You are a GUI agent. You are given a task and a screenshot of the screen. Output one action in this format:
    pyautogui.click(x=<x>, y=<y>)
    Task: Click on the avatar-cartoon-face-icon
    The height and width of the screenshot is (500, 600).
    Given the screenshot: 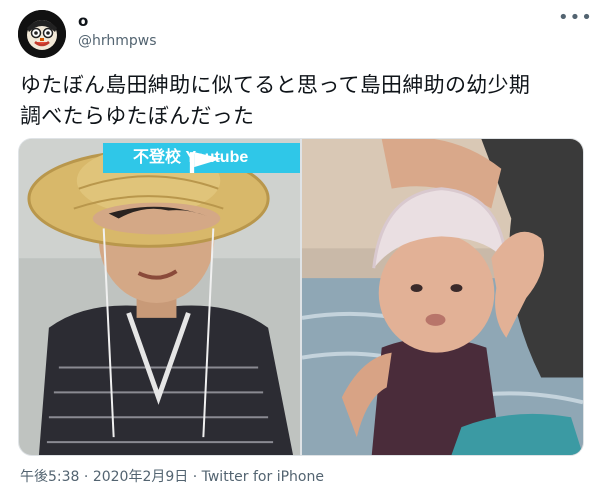 What is the action you would take?
    pyautogui.click(x=42, y=34)
    